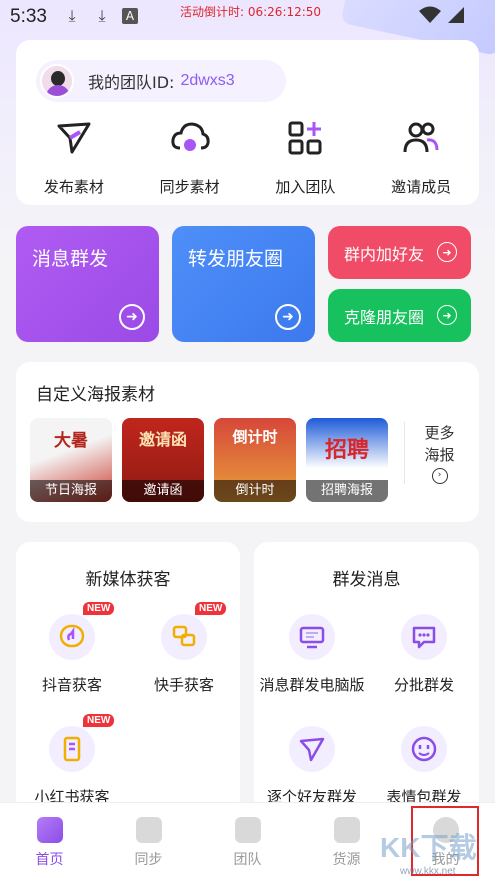  What do you see at coordinates (71, 685) in the screenshot?
I see `feature-label: 抖音获客` at bounding box center [71, 685].